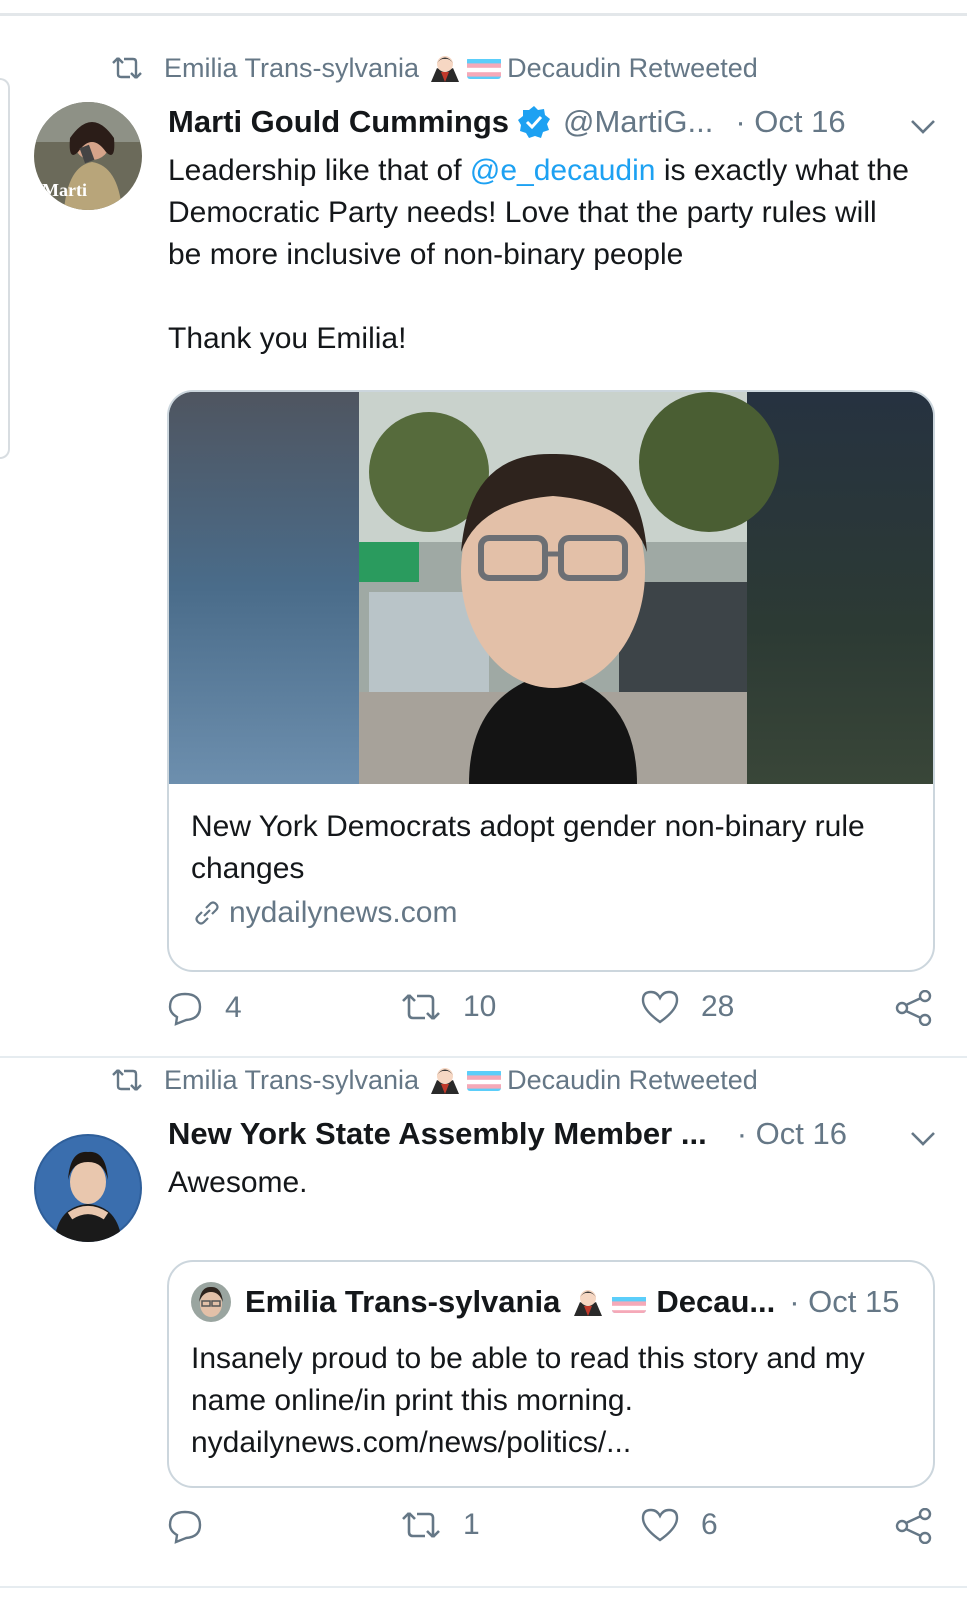  What do you see at coordinates (88, 1188) in the screenshot?
I see `avatar` at bounding box center [88, 1188].